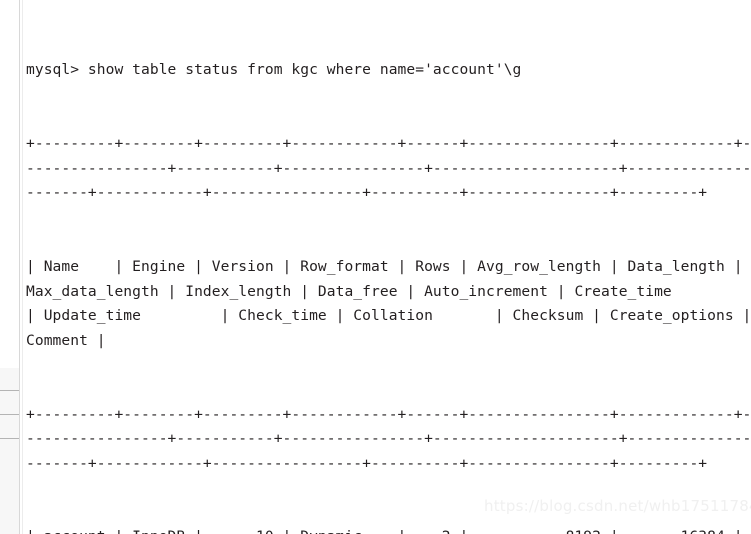 The height and width of the screenshot is (534, 751). What do you see at coordinates (9, 267) in the screenshot?
I see `left-gutter` at bounding box center [9, 267].